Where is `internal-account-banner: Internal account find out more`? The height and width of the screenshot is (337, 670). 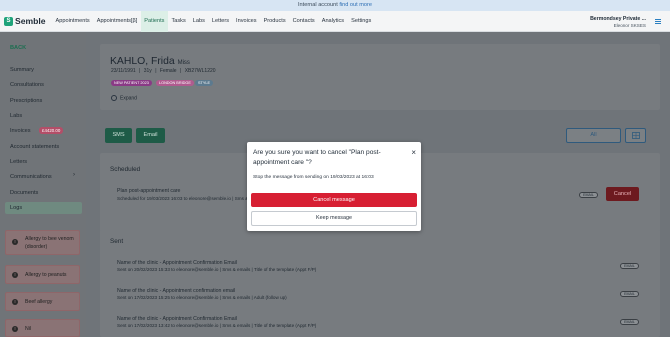 internal-account-banner: Internal account find out more is located at coordinates (335, 5).